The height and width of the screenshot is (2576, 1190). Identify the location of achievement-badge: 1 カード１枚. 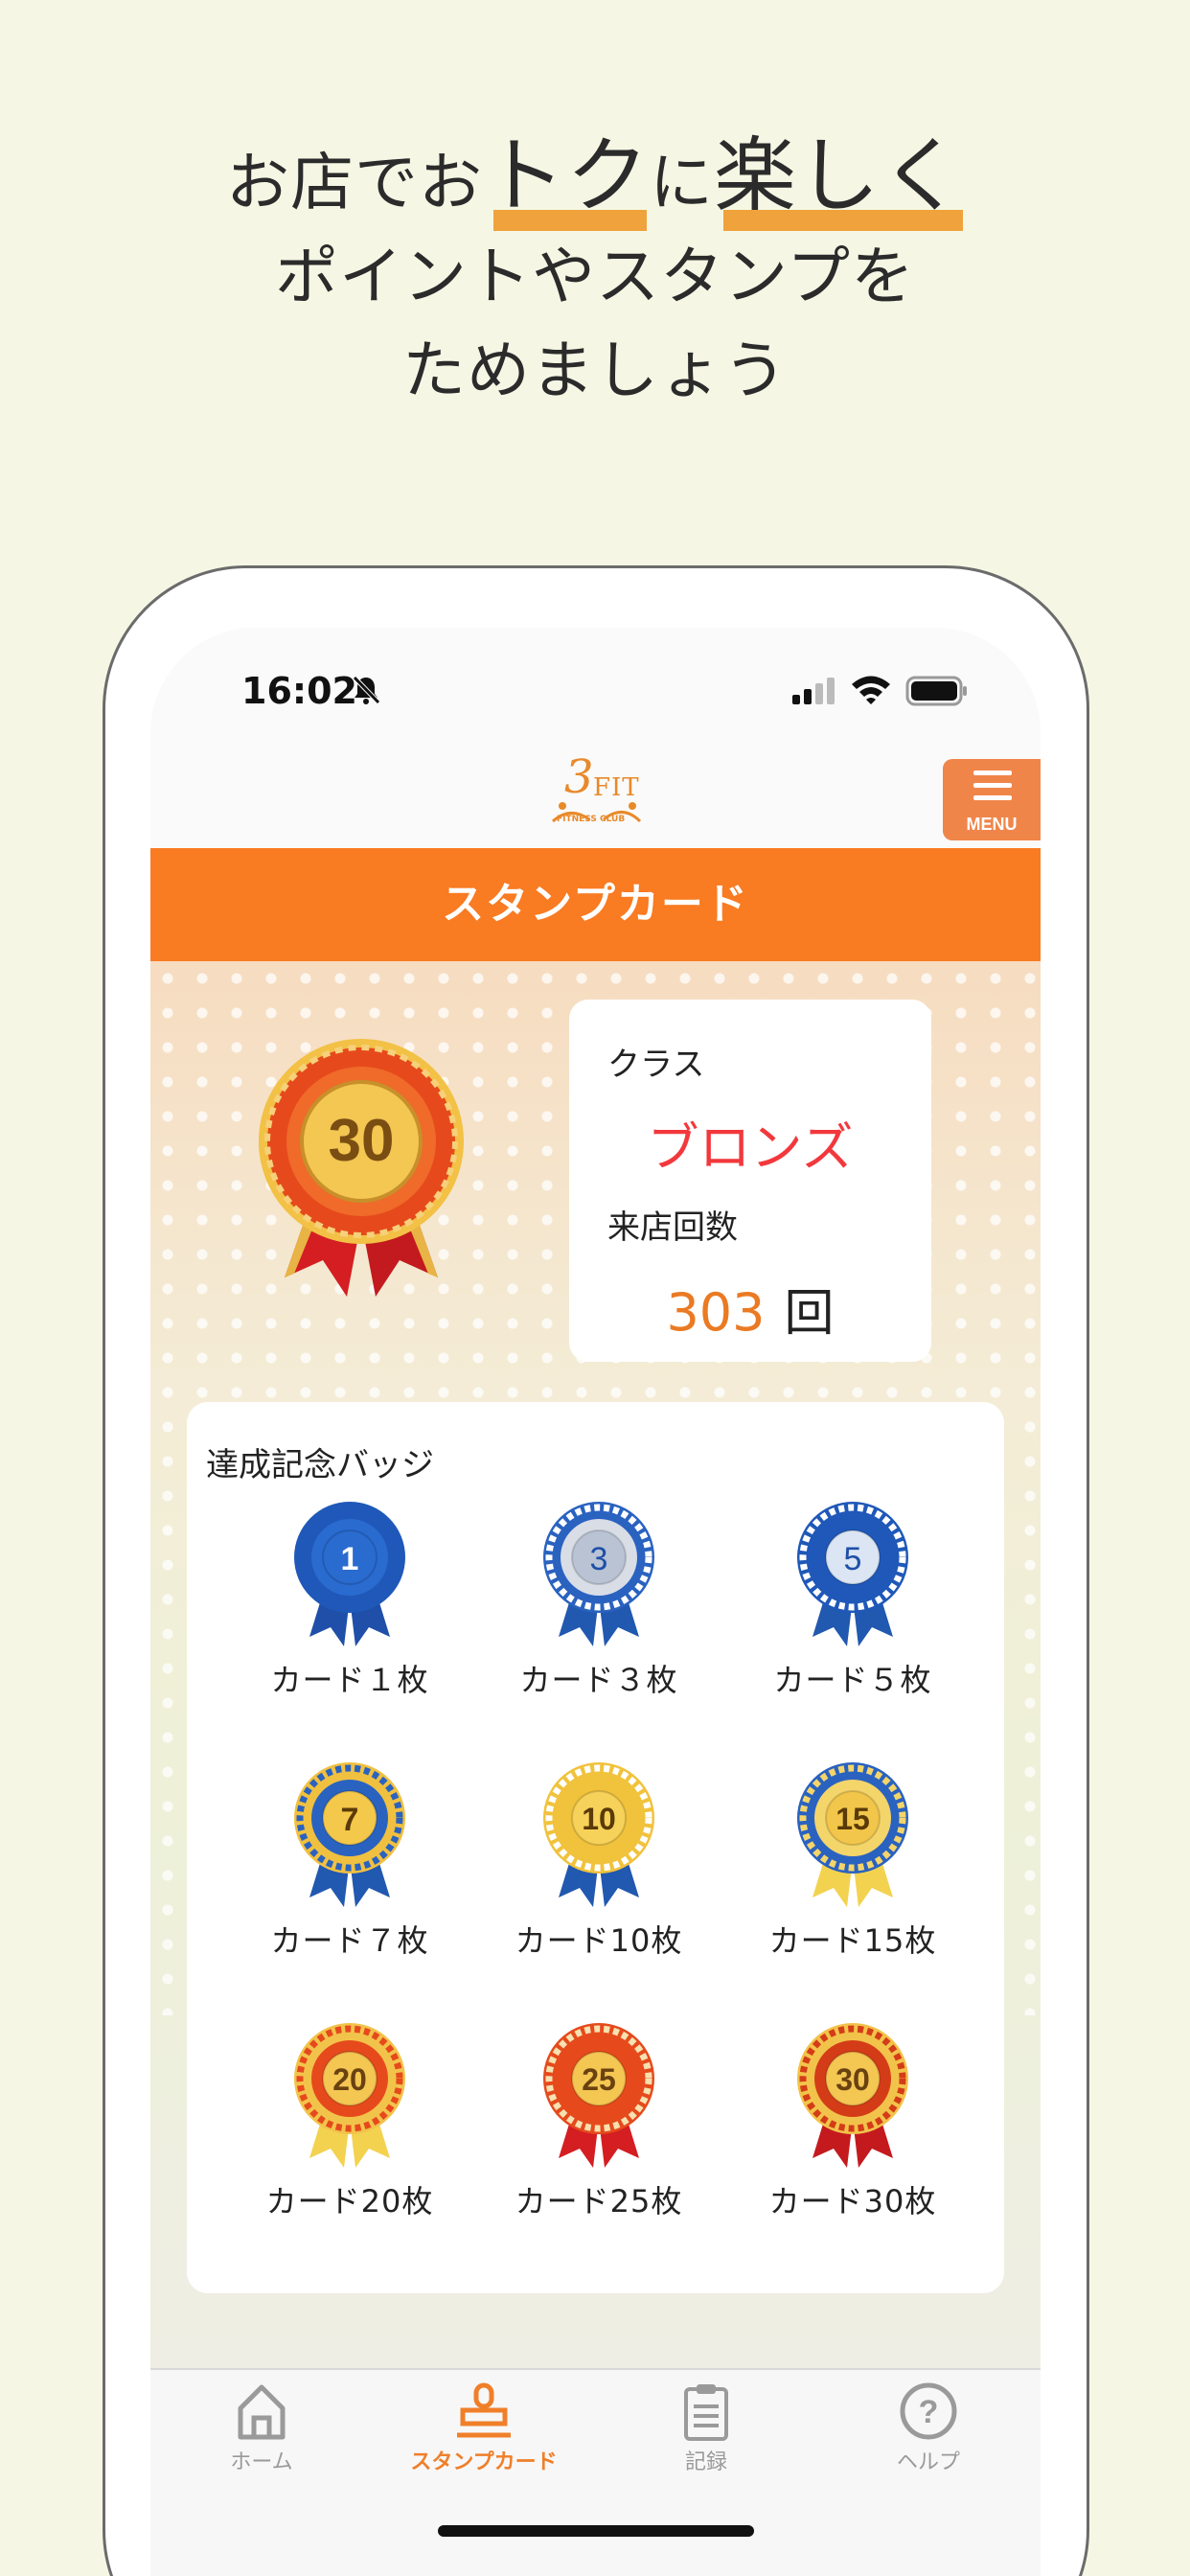
(350, 1617).